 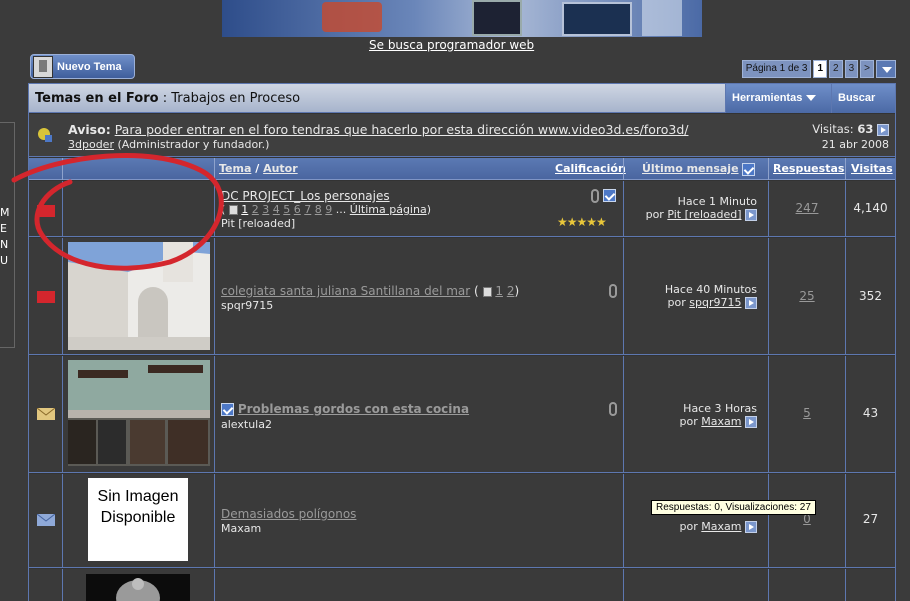 What do you see at coordinates (236, 98) in the screenshot?
I see `forum-name: Trabajos en Proceso` at bounding box center [236, 98].